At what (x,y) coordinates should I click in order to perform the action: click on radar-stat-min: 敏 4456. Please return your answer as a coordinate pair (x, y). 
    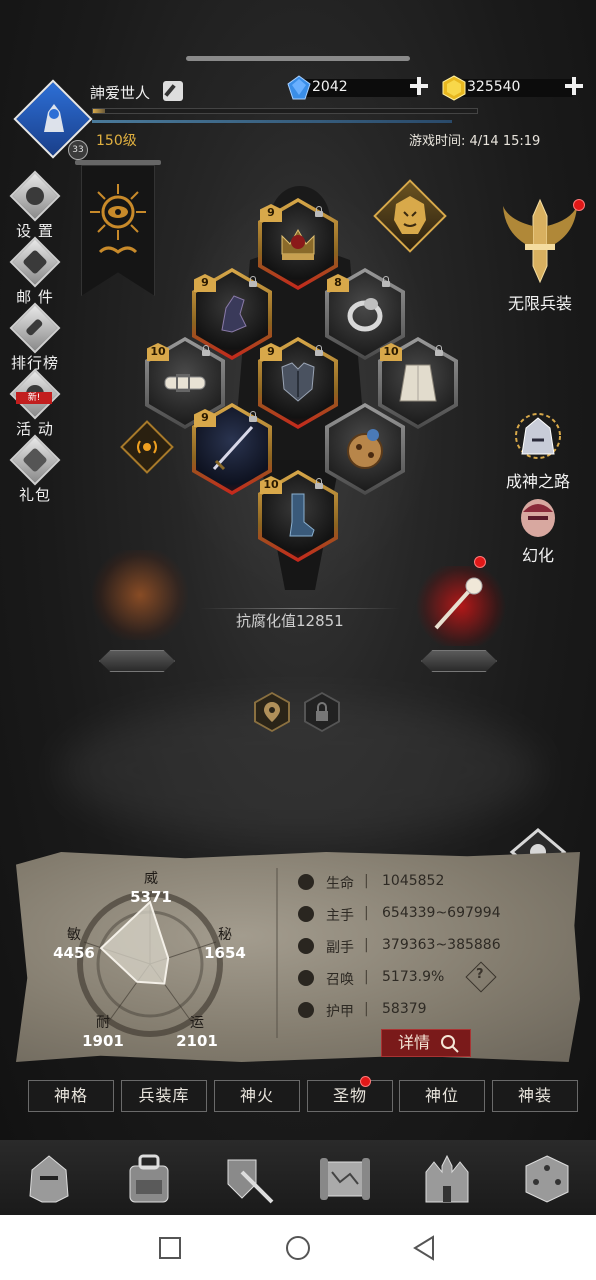
    Looking at the image, I should click on (74, 943).